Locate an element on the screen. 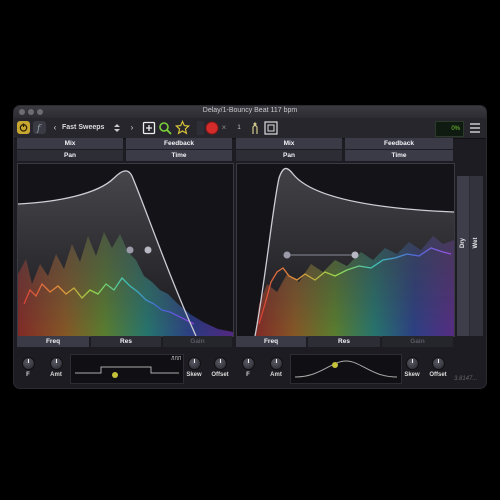 The height and width of the screenshot is (500, 500). right-mix-button: Mix is located at coordinates (289, 143).